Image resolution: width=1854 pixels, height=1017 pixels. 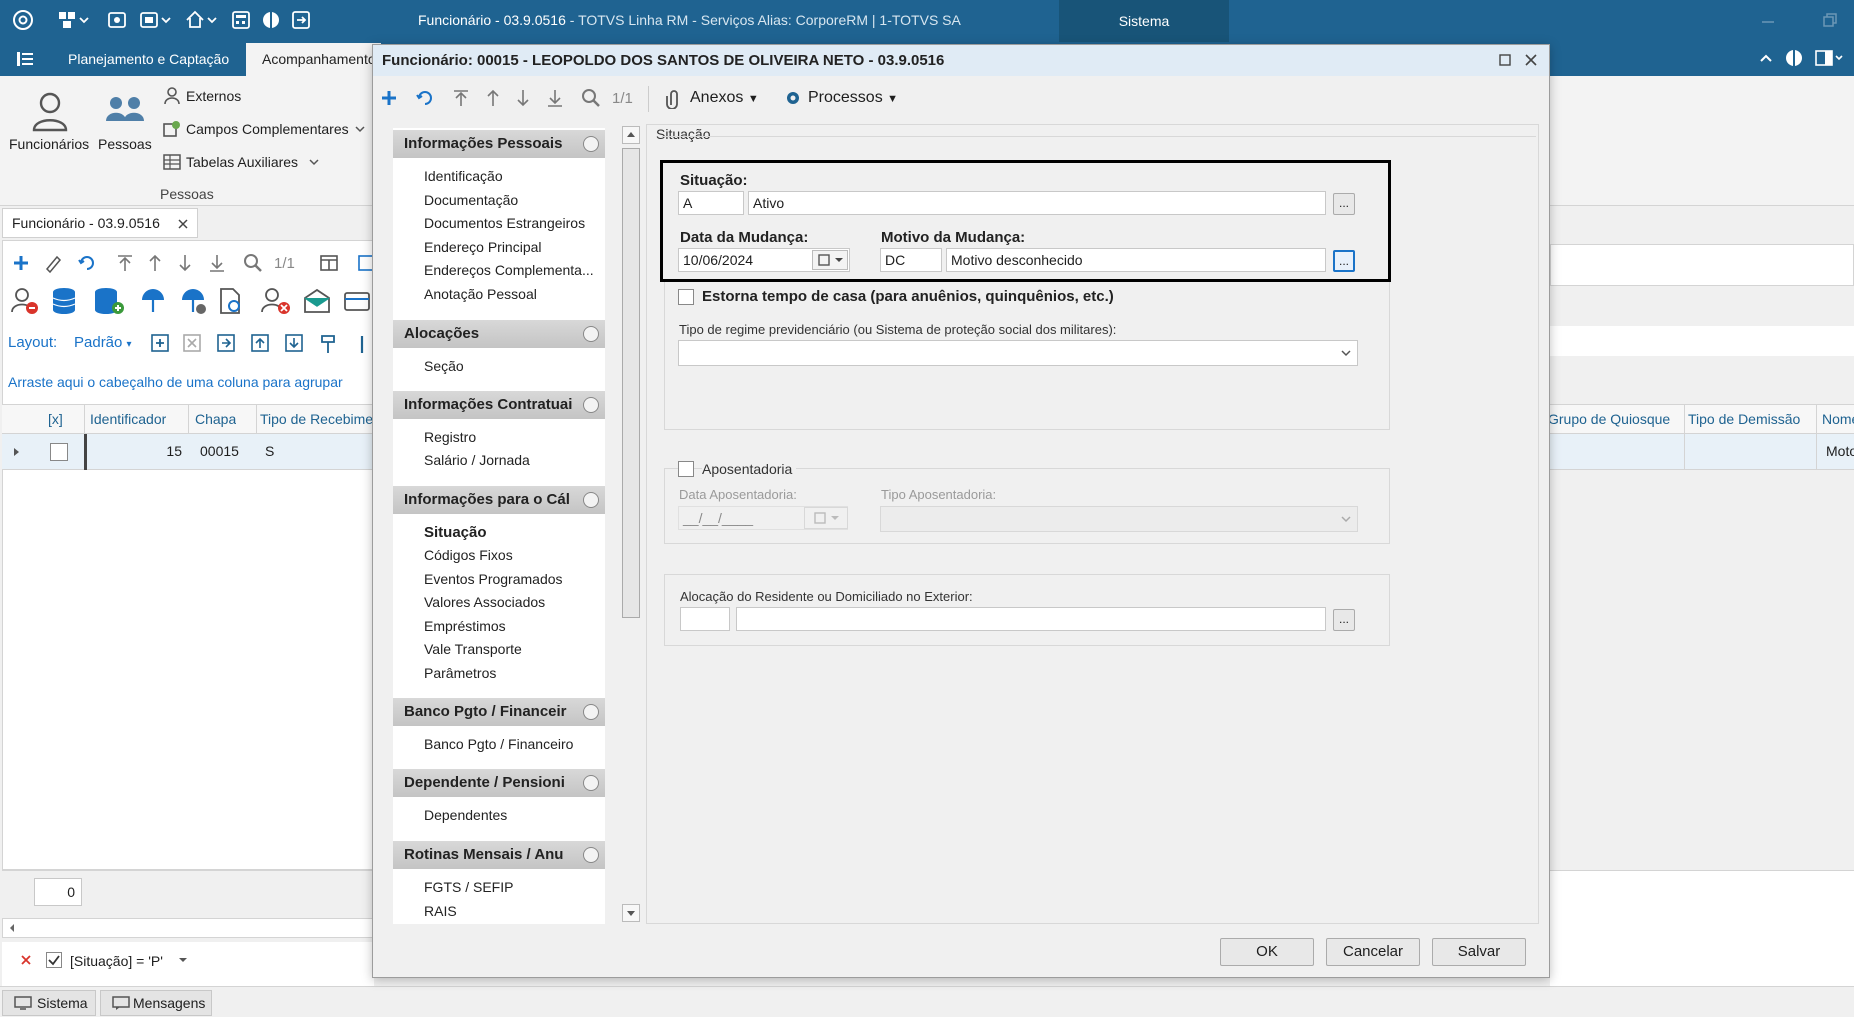 What do you see at coordinates (463, 176) in the screenshot?
I see `nav-item-identificacao: Identificação` at bounding box center [463, 176].